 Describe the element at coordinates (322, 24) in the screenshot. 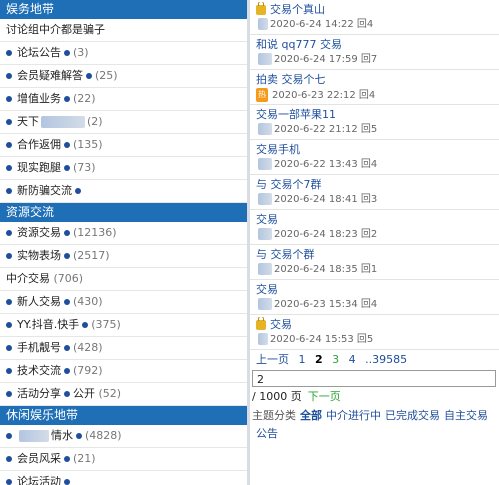

I see `thread-meta: 2020-6-24 14:22 回4` at that location.